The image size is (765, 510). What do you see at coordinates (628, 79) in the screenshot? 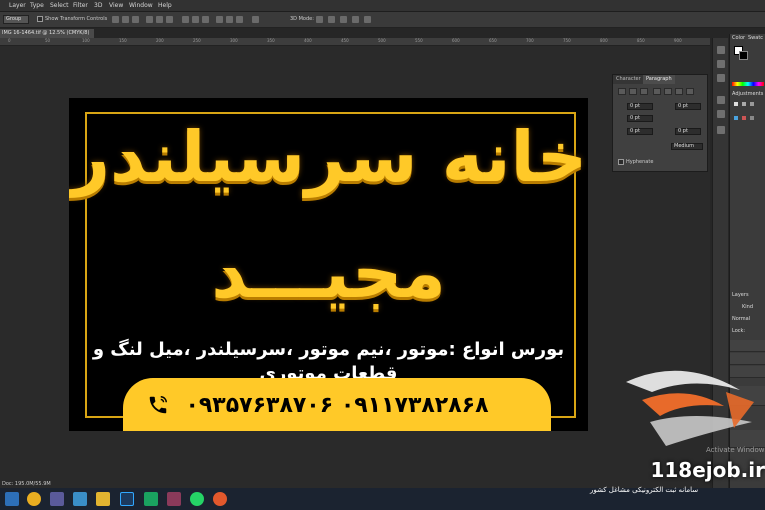
I see `tab-character: Character` at bounding box center [628, 79].